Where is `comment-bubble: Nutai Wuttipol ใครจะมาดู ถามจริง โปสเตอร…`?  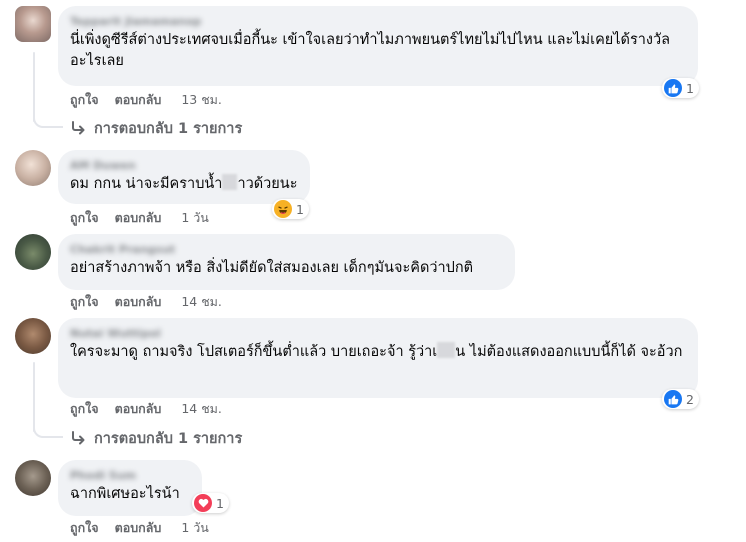
comment-bubble: Nutai Wuttipol ใครจะมาดู ถามจริง โปสเตอร… is located at coordinates (378, 358).